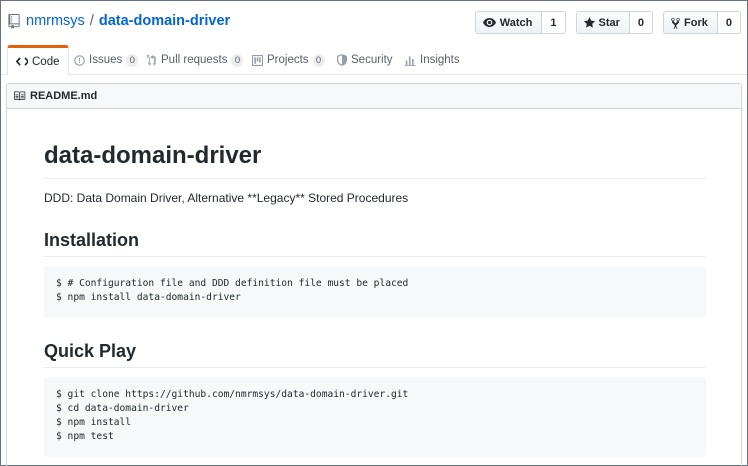 The image size is (748, 466). I want to click on graph-icon, so click(410, 61).